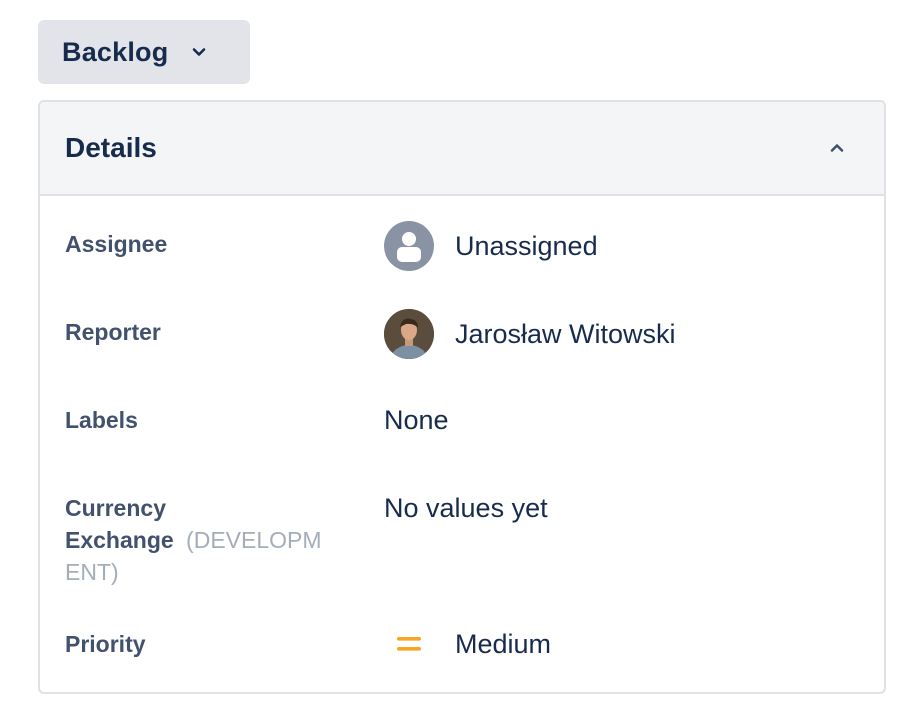  I want to click on status-label: Backlog, so click(115, 51).